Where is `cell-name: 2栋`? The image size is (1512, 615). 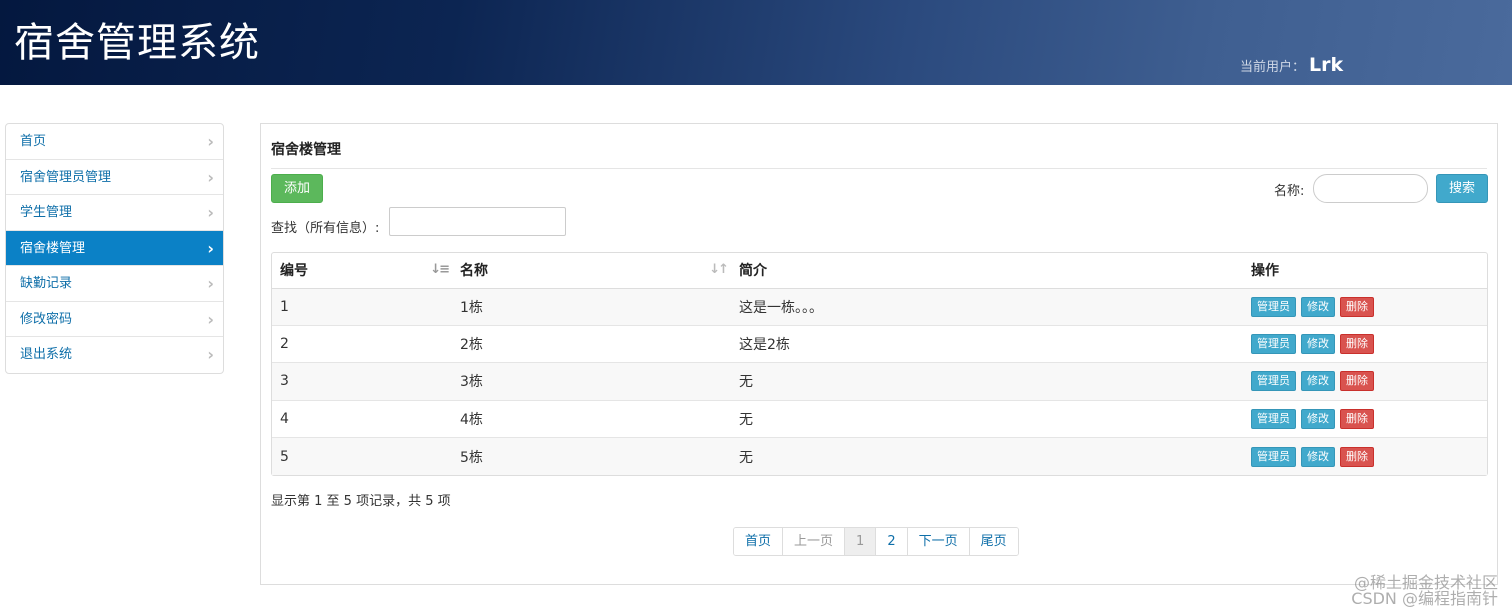
cell-name: 2栋 is located at coordinates (591, 343).